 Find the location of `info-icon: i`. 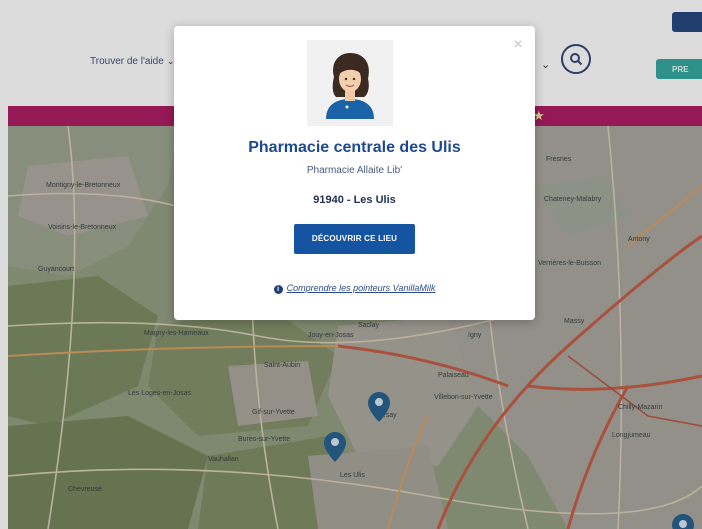

info-icon: i is located at coordinates (278, 289).